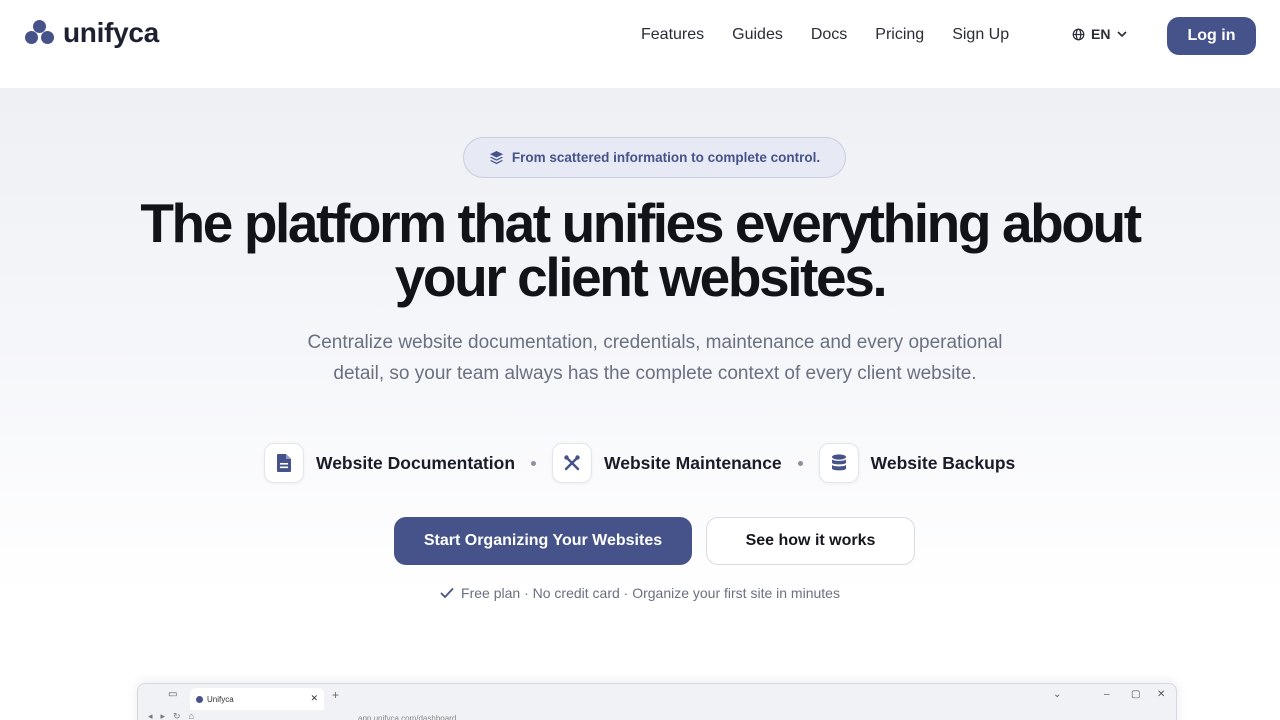 This screenshot has height=720, width=1280. What do you see at coordinates (257, 699) in the screenshot?
I see `preview-tab: Unifyca ✕` at bounding box center [257, 699].